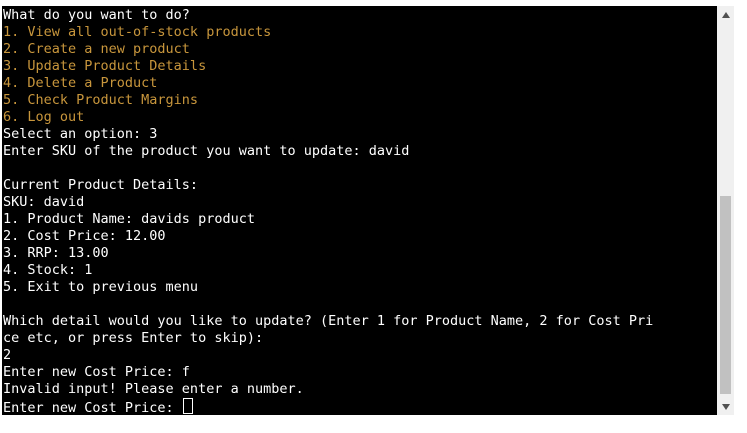 Image resolution: width=747 pixels, height=433 pixels. Describe the element at coordinates (101, 100) in the screenshot. I see `menu-option-check-margins: 5. Check Product Margins` at that location.